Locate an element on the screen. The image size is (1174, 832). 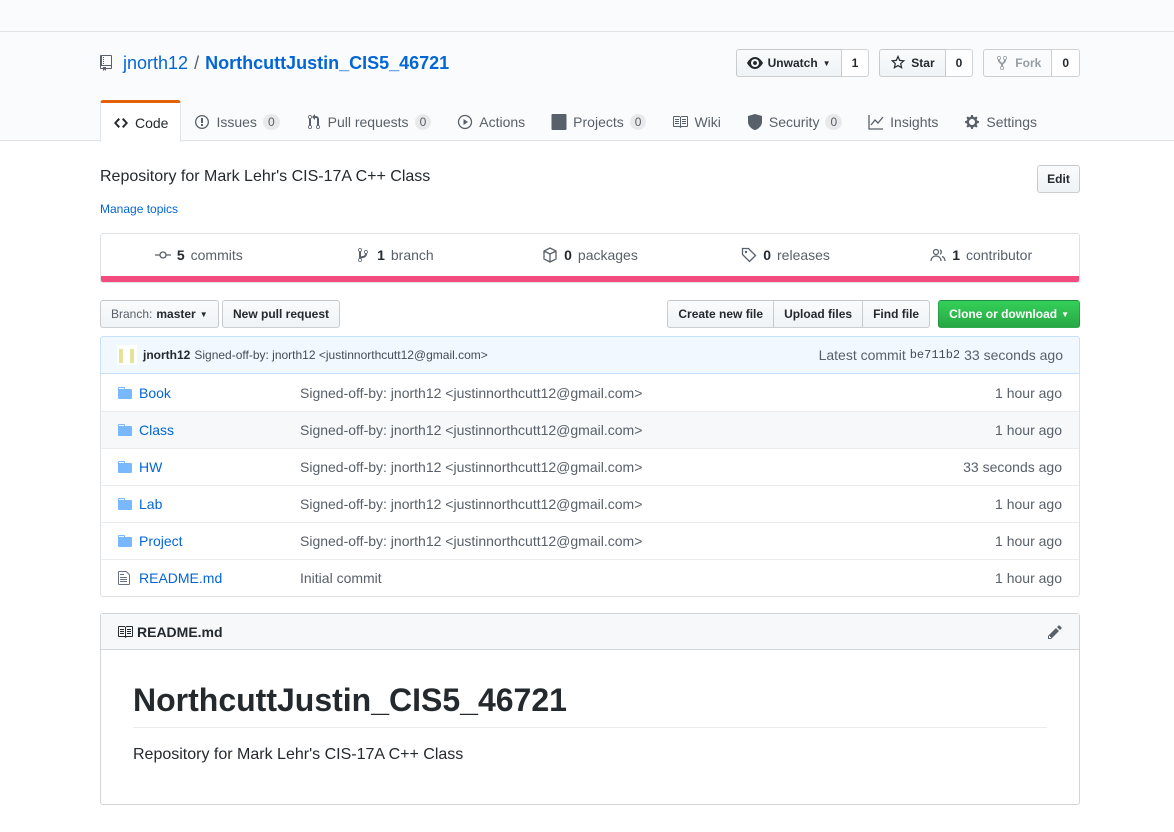
file-name-link: Class is located at coordinates (219, 430).